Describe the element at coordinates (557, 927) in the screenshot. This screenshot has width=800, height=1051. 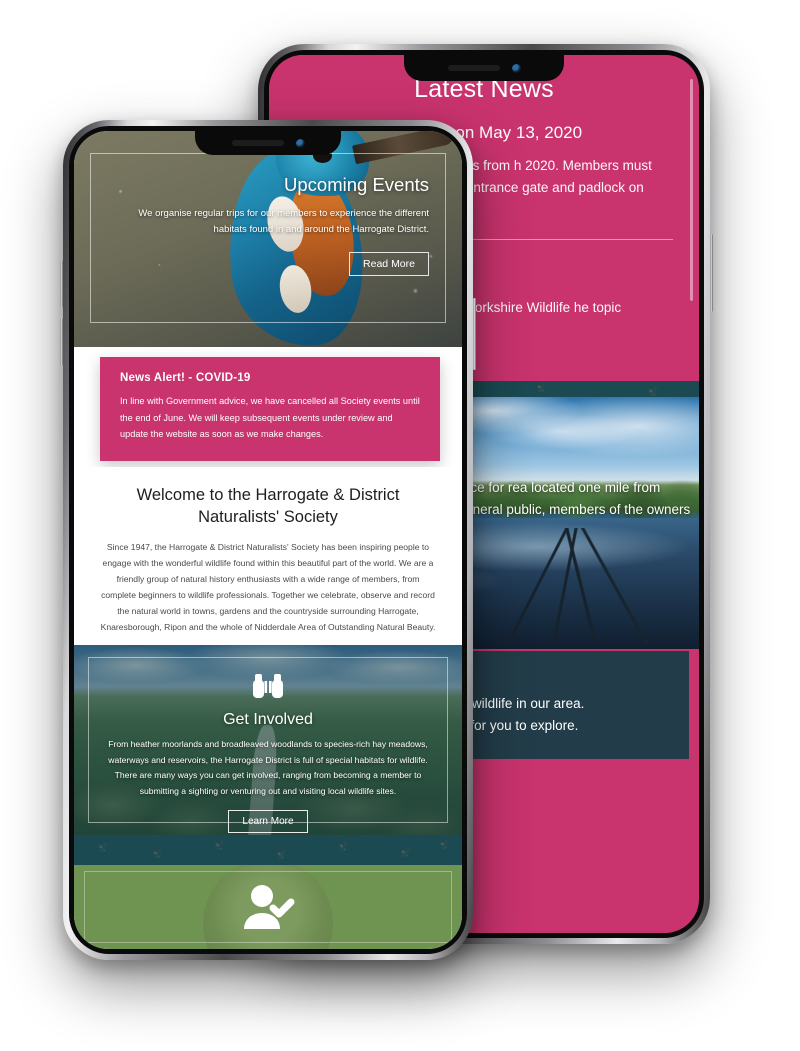
I see `map-data-credit: Map data ©2020` at that location.